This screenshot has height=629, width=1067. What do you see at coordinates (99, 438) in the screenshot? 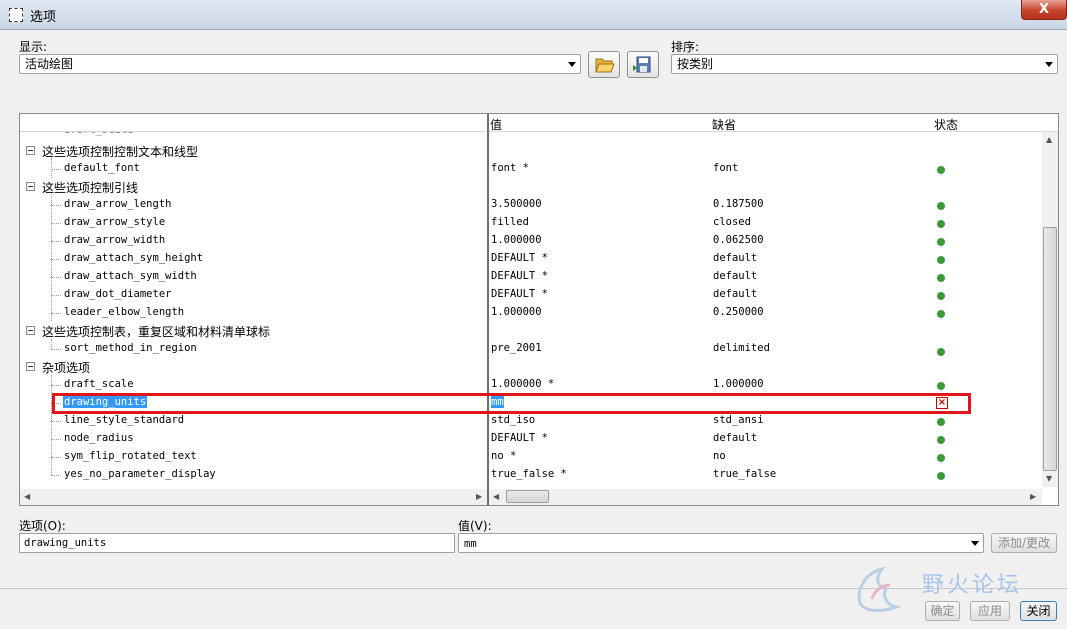
I see `option-name: node_radius` at bounding box center [99, 438].